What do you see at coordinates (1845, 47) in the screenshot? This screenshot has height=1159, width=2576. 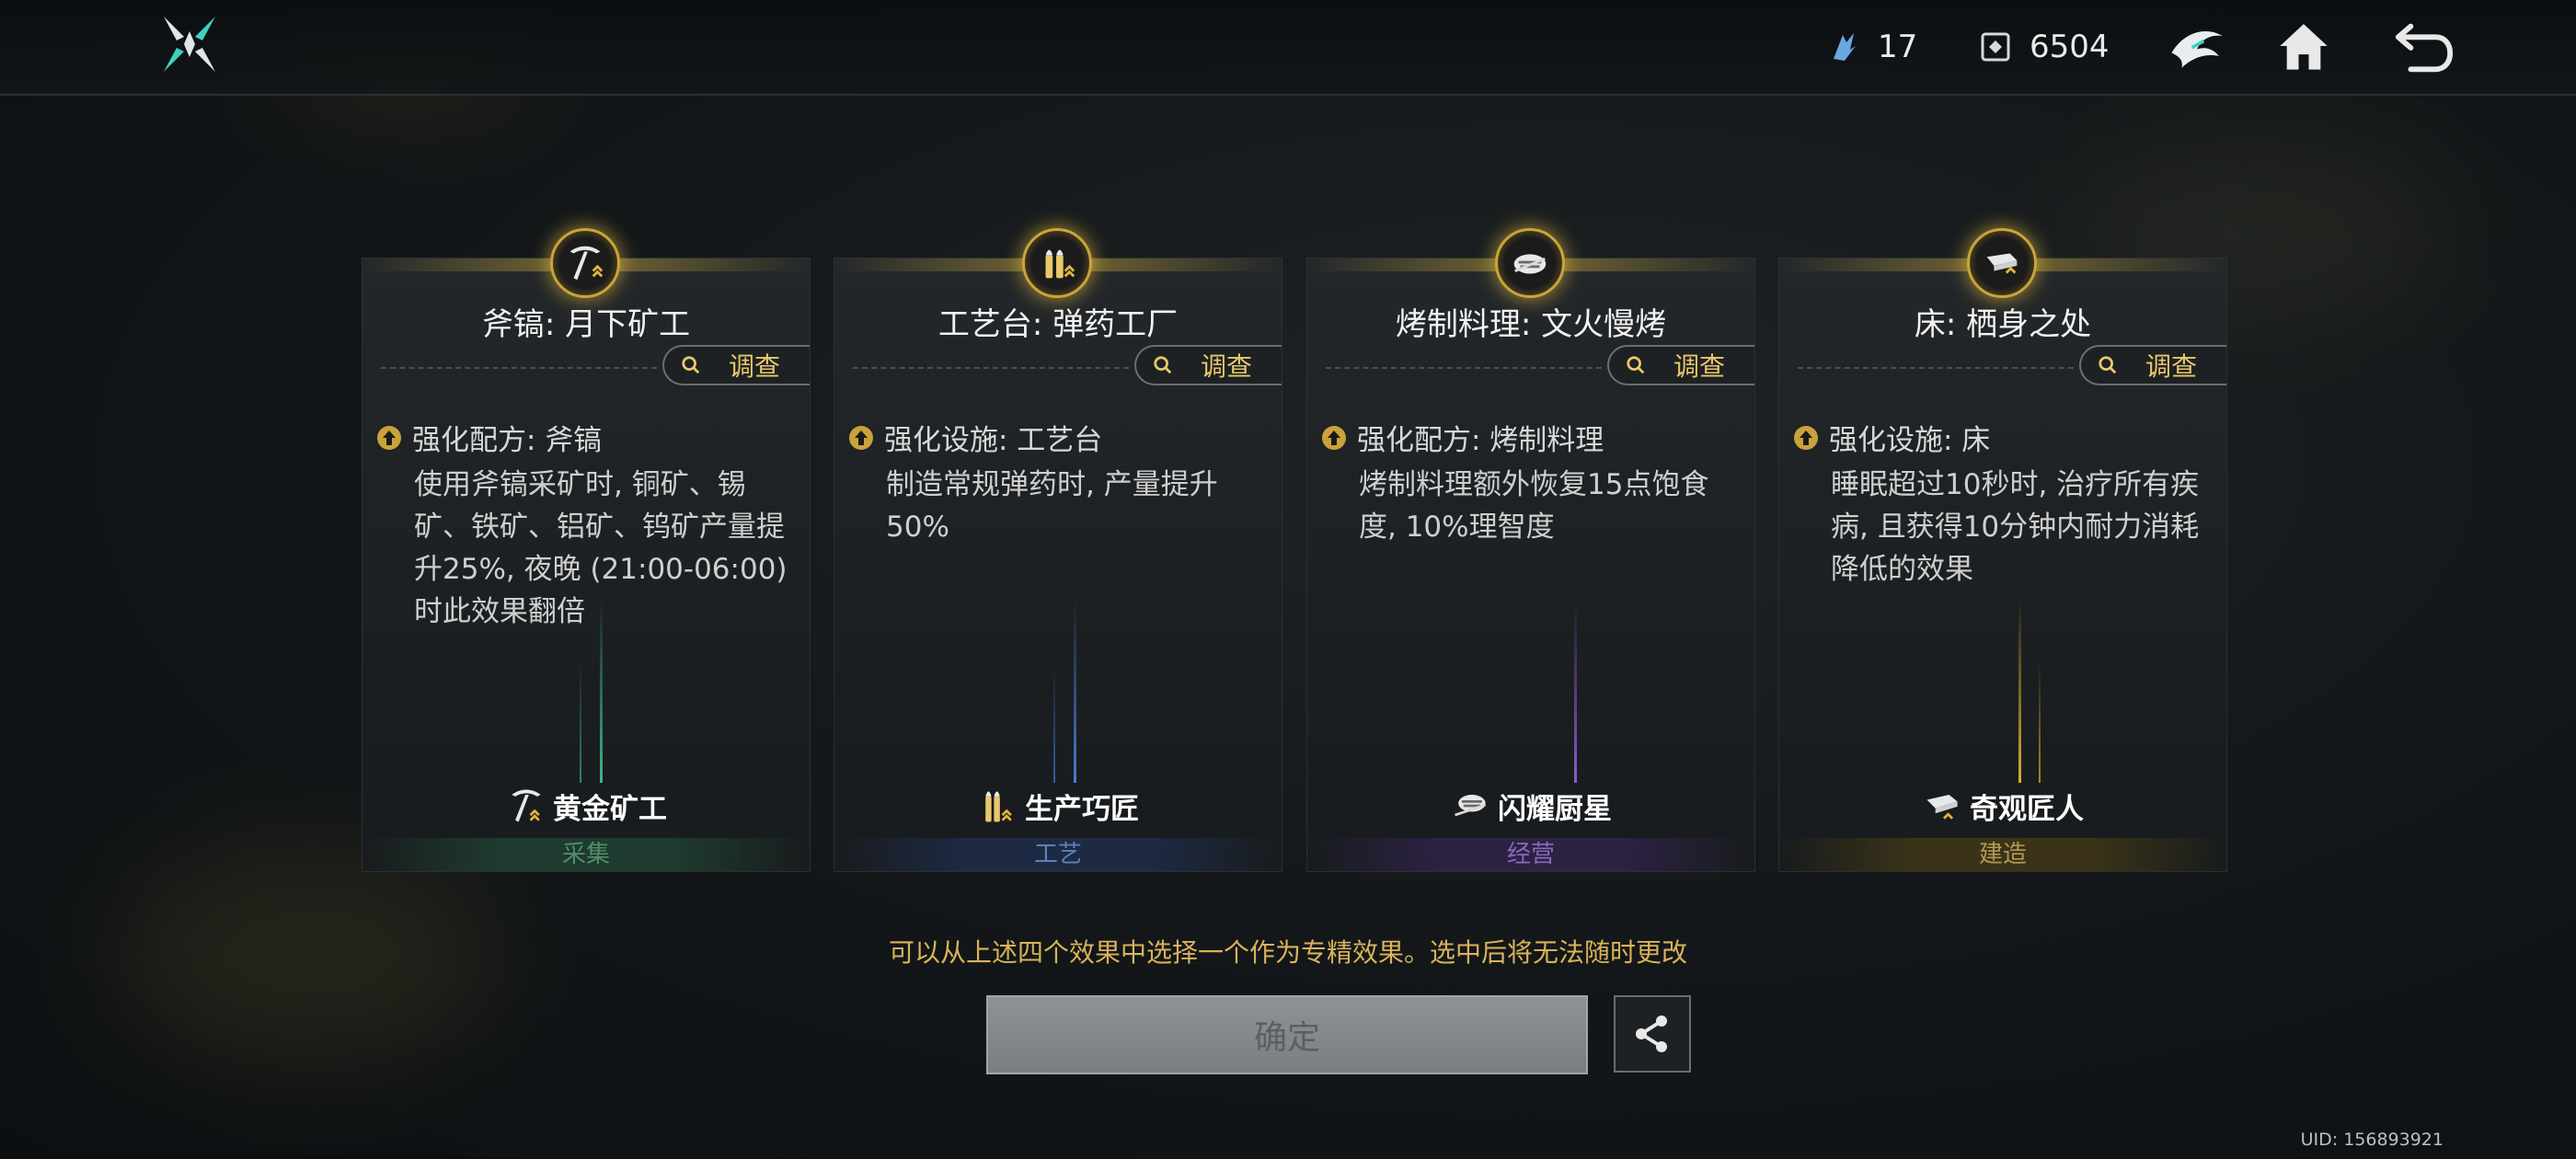 I see `shard-icon` at bounding box center [1845, 47].